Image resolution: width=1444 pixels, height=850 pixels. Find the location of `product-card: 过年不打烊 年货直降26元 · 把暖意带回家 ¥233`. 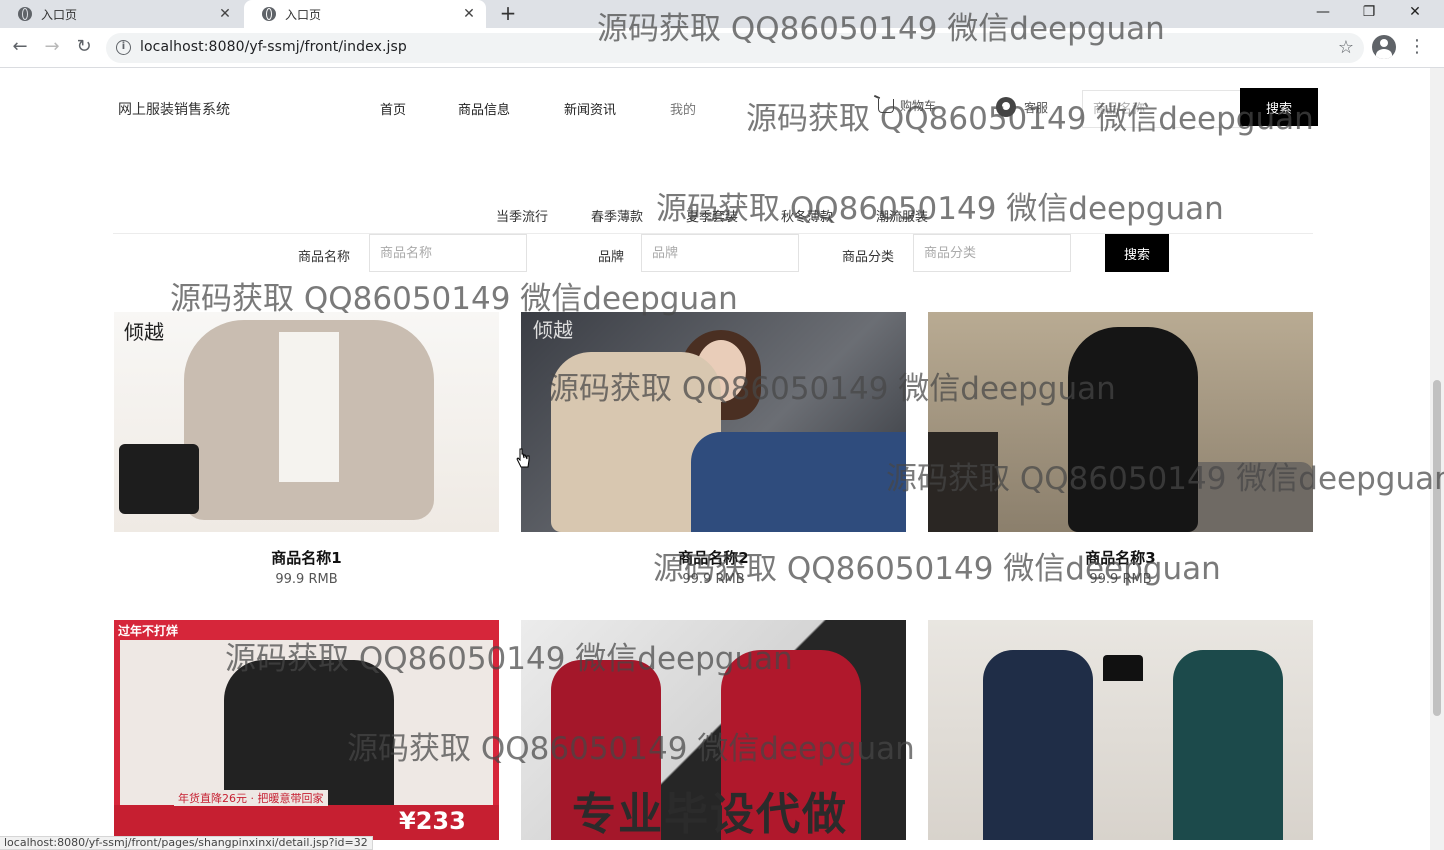

product-card: 过年不打烊 年货直降26元 · 把暖意带回家 ¥233 is located at coordinates (306, 730).